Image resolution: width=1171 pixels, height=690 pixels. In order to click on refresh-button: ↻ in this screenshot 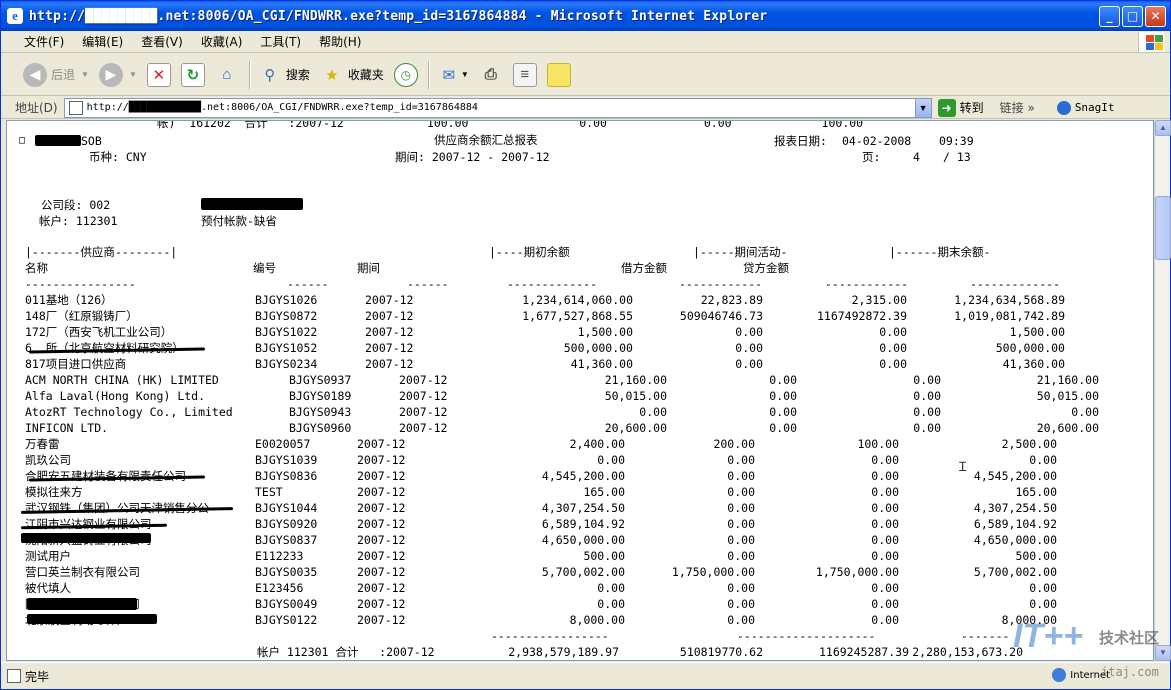, I will do `click(192, 74)`.